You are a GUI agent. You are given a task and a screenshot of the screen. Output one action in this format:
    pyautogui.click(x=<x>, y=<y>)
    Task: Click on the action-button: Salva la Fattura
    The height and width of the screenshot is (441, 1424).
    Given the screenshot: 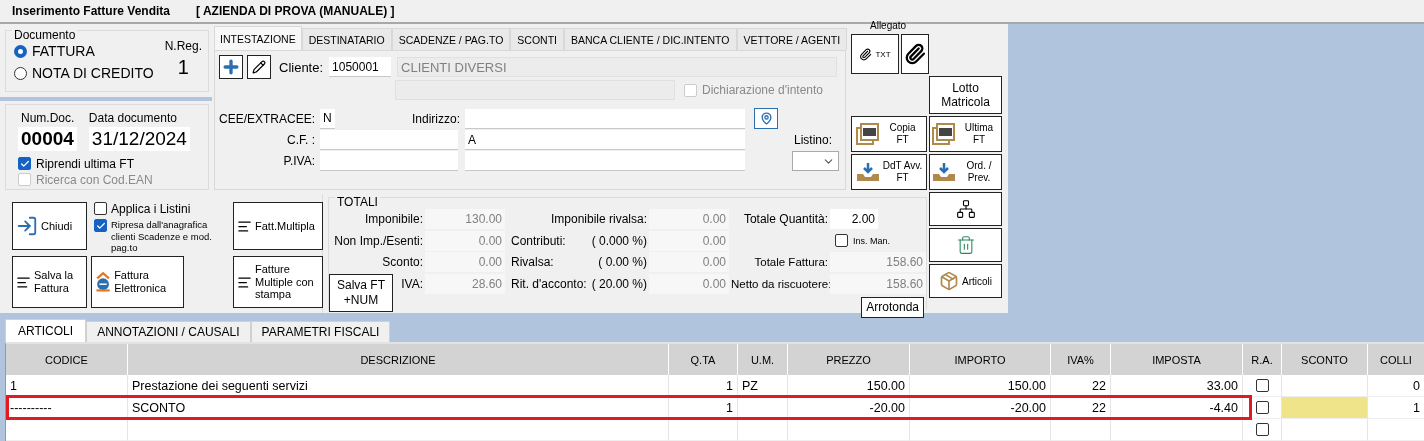 What is the action you would take?
    pyautogui.click(x=49, y=282)
    